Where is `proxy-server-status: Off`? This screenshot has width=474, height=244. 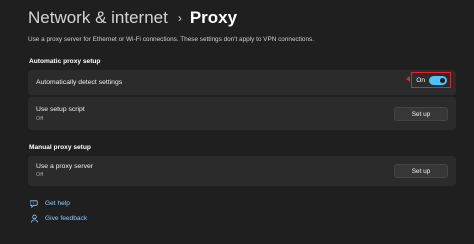 proxy-server-status: Off is located at coordinates (40, 175).